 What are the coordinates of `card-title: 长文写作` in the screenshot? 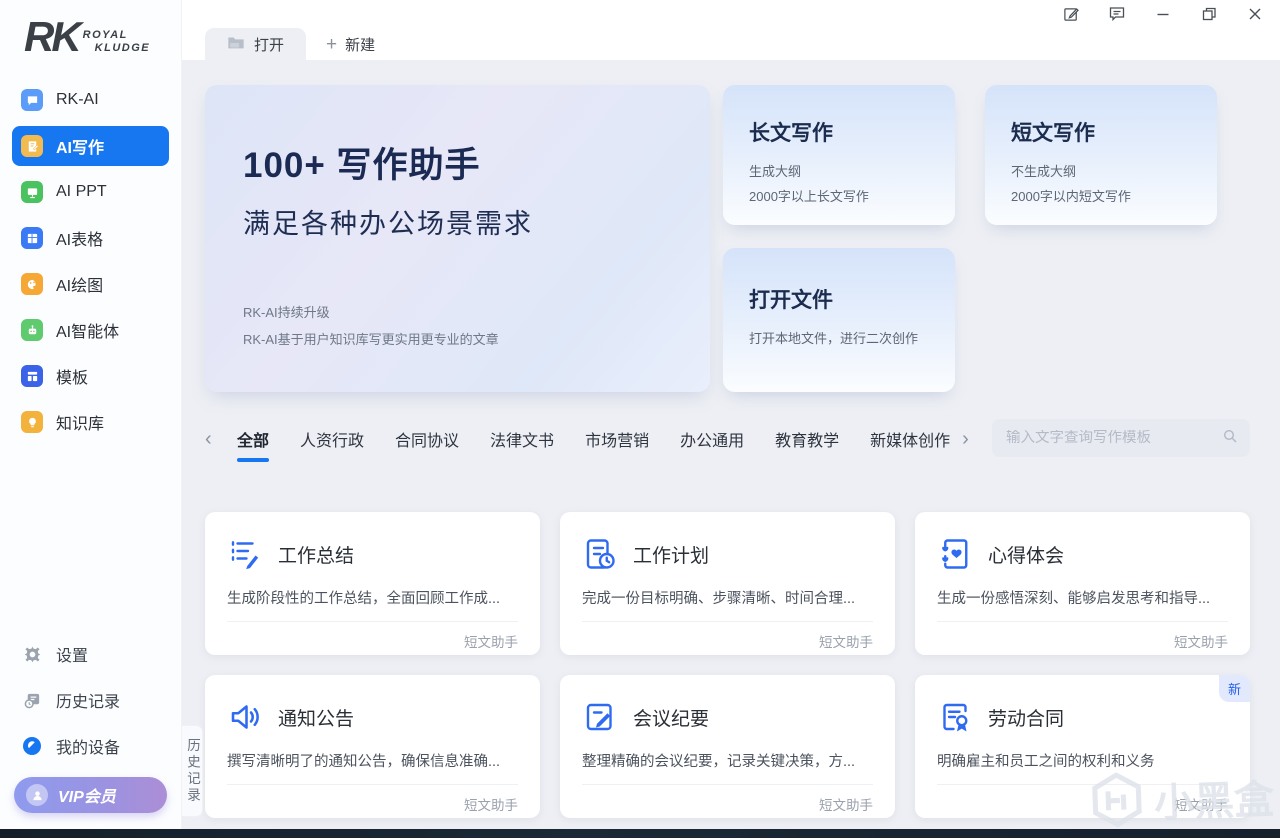 It's located at (791, 133).